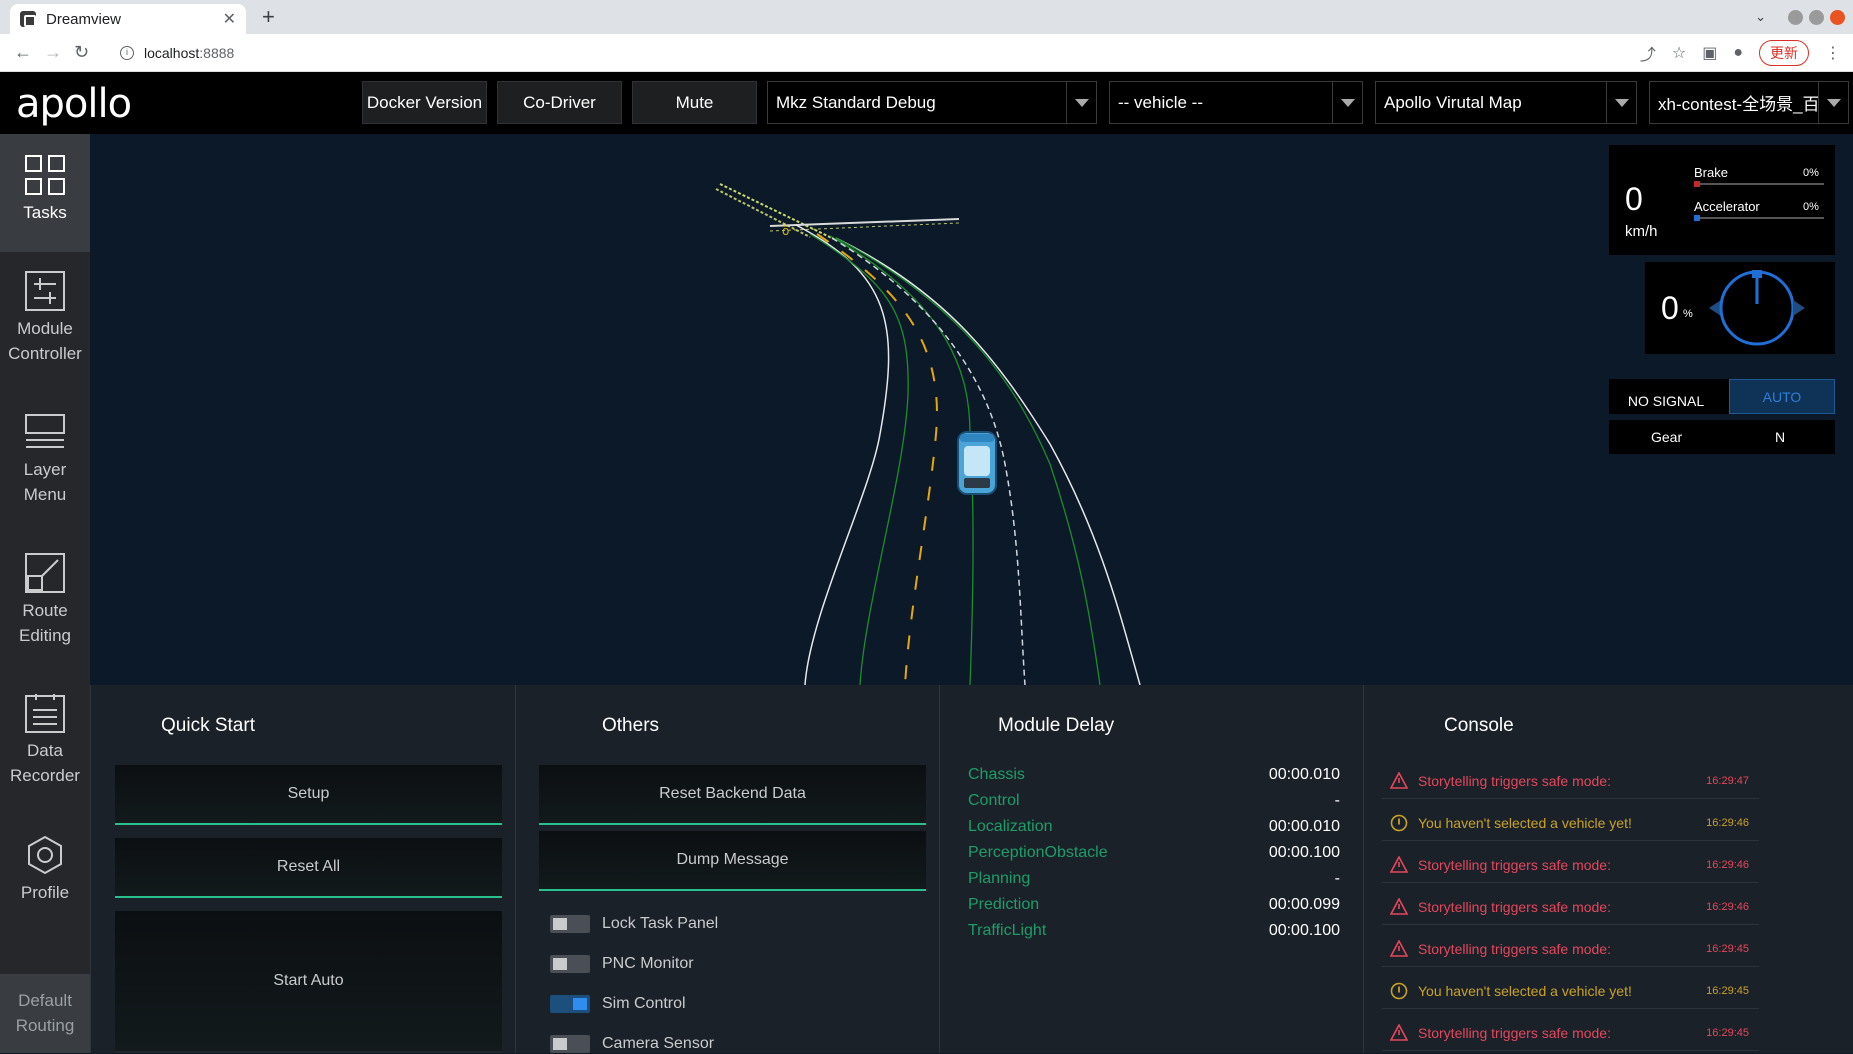 This screenshot has height=1054, width=1853. Describe the element at coordinates (308, 868) in the screenshot. I see `reset-all-button: Reset All` at that location.